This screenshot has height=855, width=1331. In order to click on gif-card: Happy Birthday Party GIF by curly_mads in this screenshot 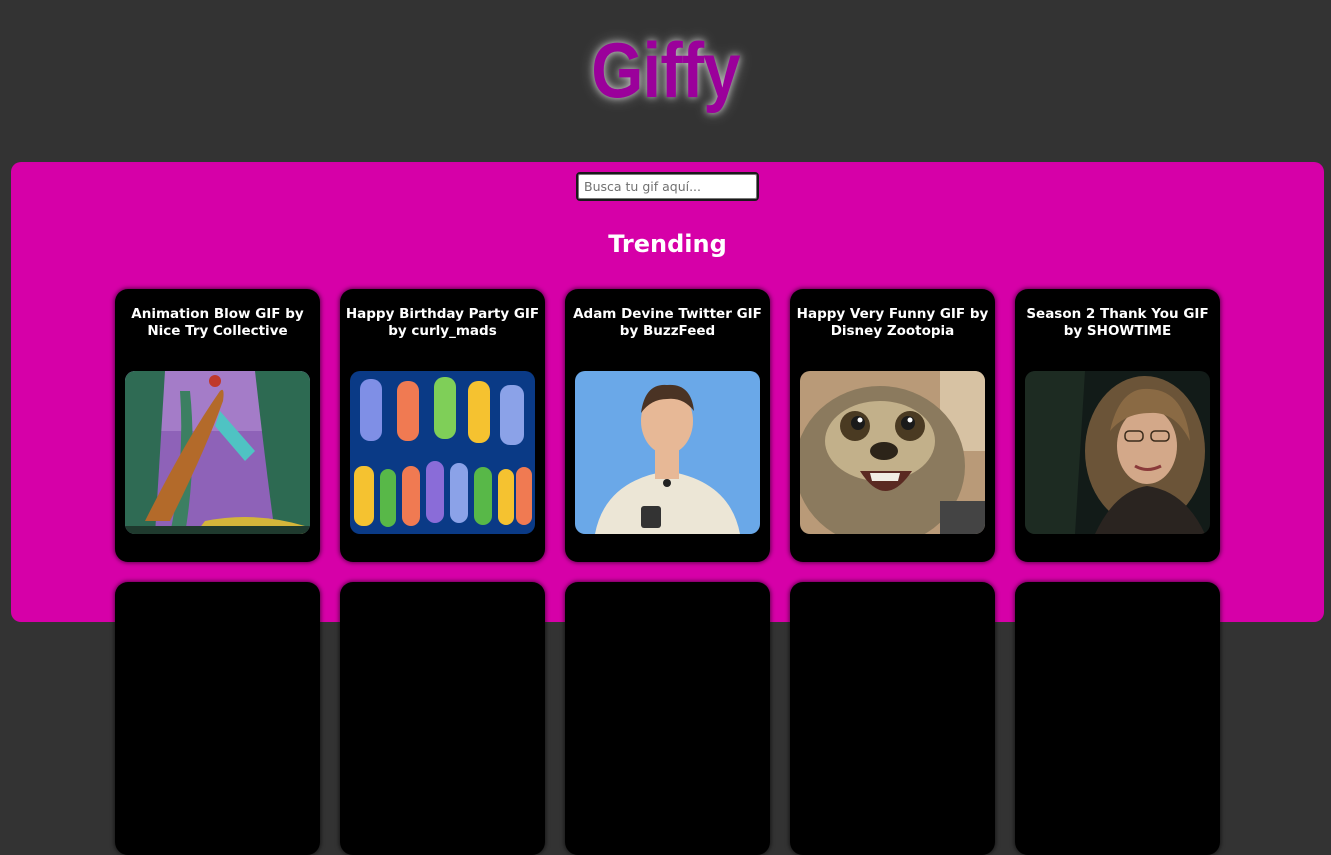, I will do `click(442, 425)`.